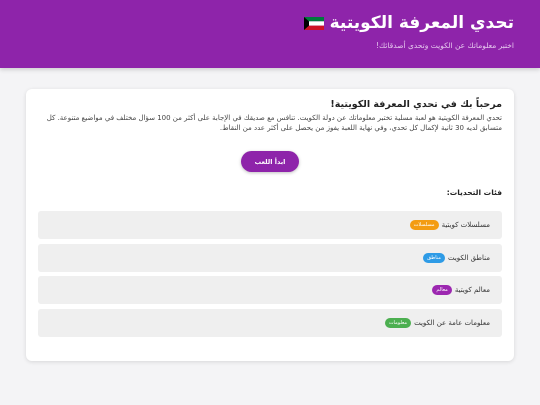  What do you see at coordinates (270, 290) in the screenshot?
I see `category-item-landmarks: معالم كويتية معالم` at bounding box center [270, 290].